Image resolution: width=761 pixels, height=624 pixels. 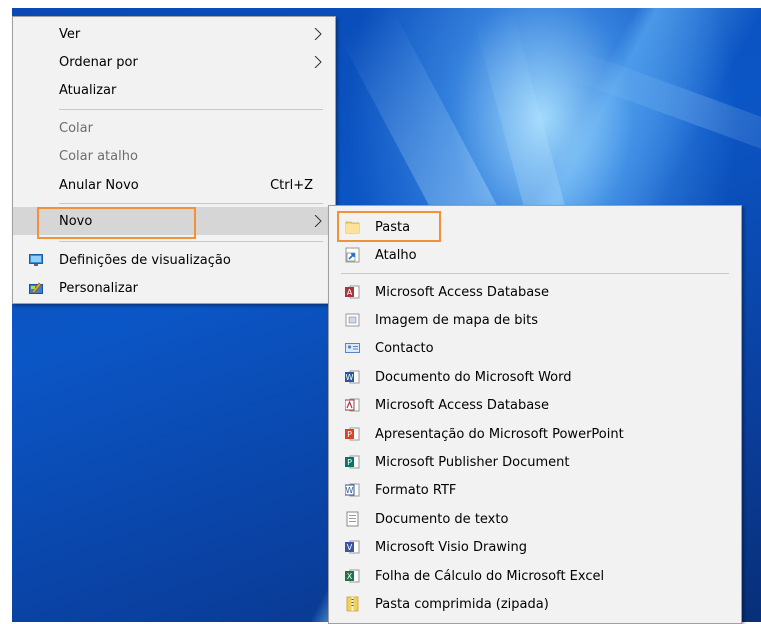 I want to click on menu-item-definicoes-visualizacao: Definições de visualização, so click(x=174, y=260).